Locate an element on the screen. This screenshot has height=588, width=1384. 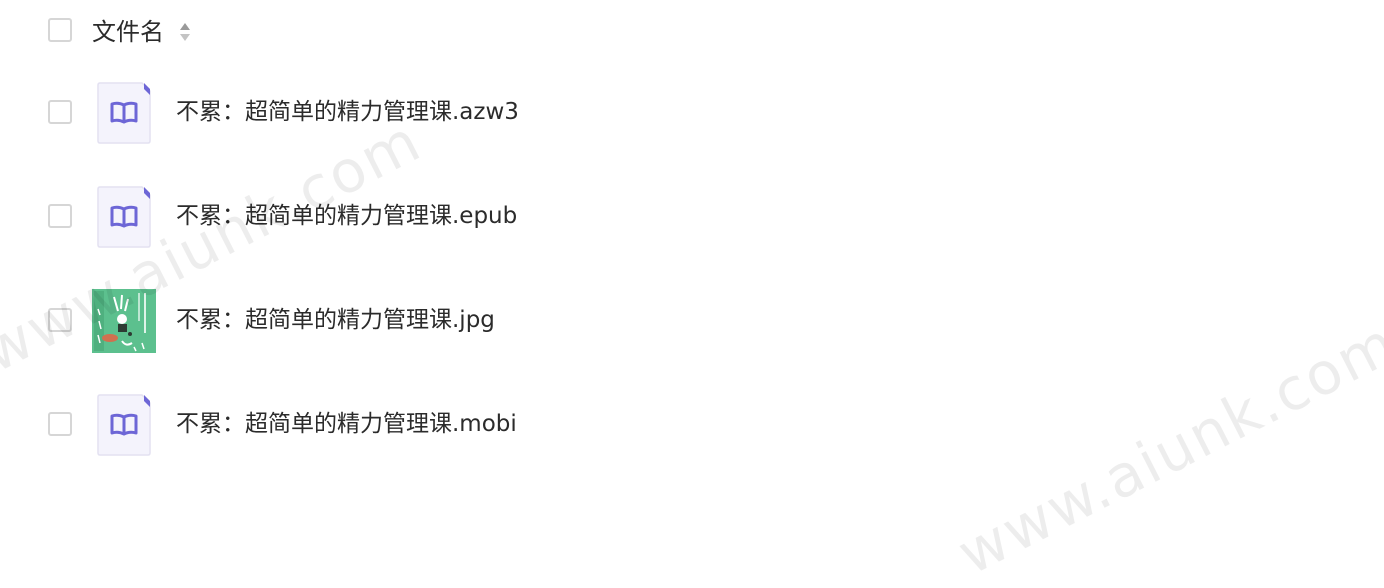
sort-icon is located at coordinates (185, 32).